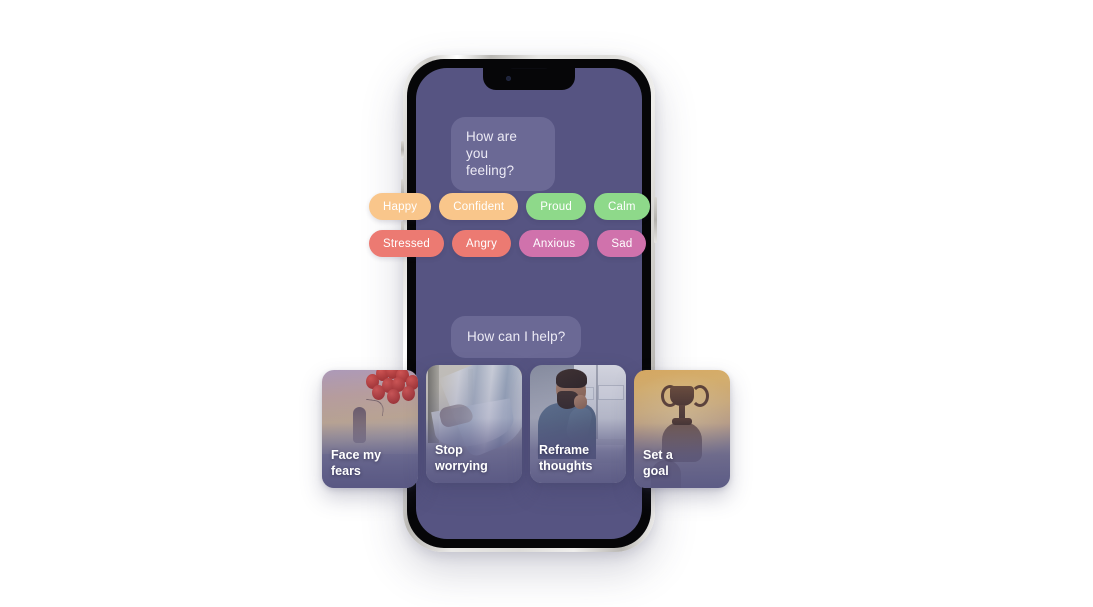  What do you see at coordinates (356, 463) in the screenshot?
I see `action-card-label: Face my fears` at bounding box center [356, 463].